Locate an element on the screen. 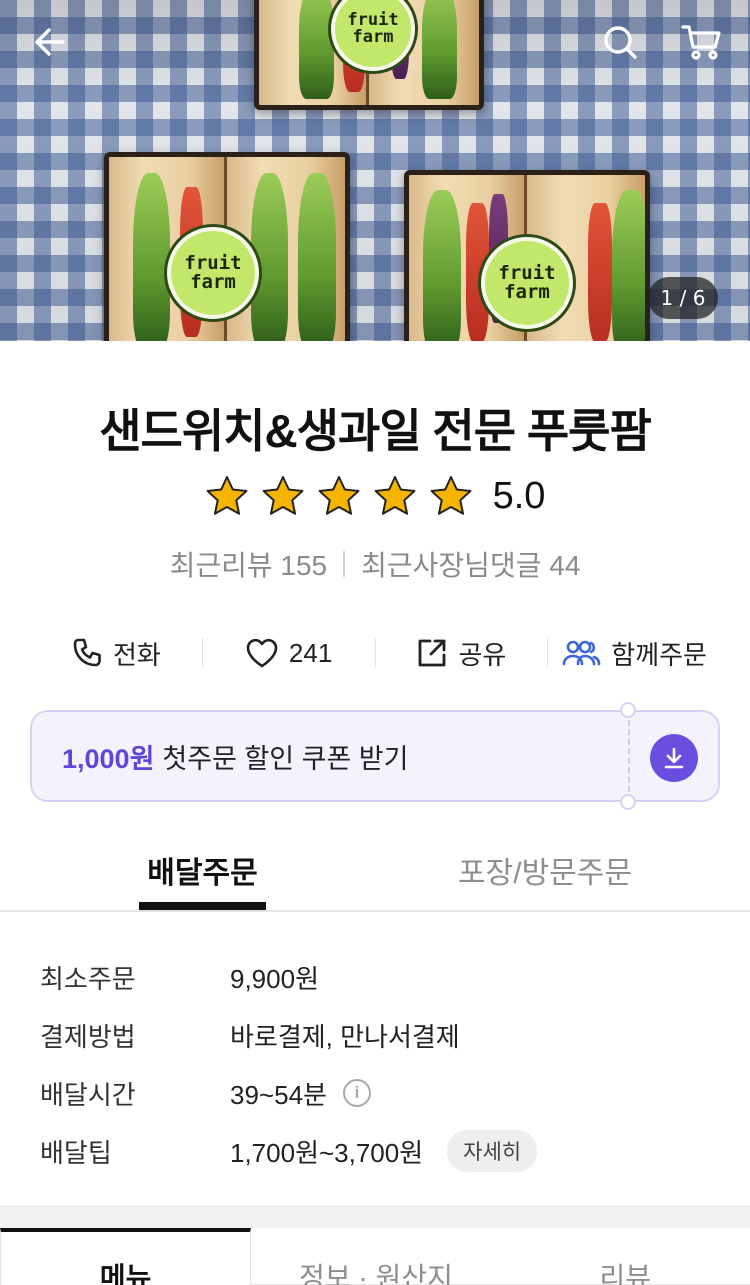 This screenshot has height=1285, width=750. sandwich-box-right: fruit farm is located at coordinates (527, 255).